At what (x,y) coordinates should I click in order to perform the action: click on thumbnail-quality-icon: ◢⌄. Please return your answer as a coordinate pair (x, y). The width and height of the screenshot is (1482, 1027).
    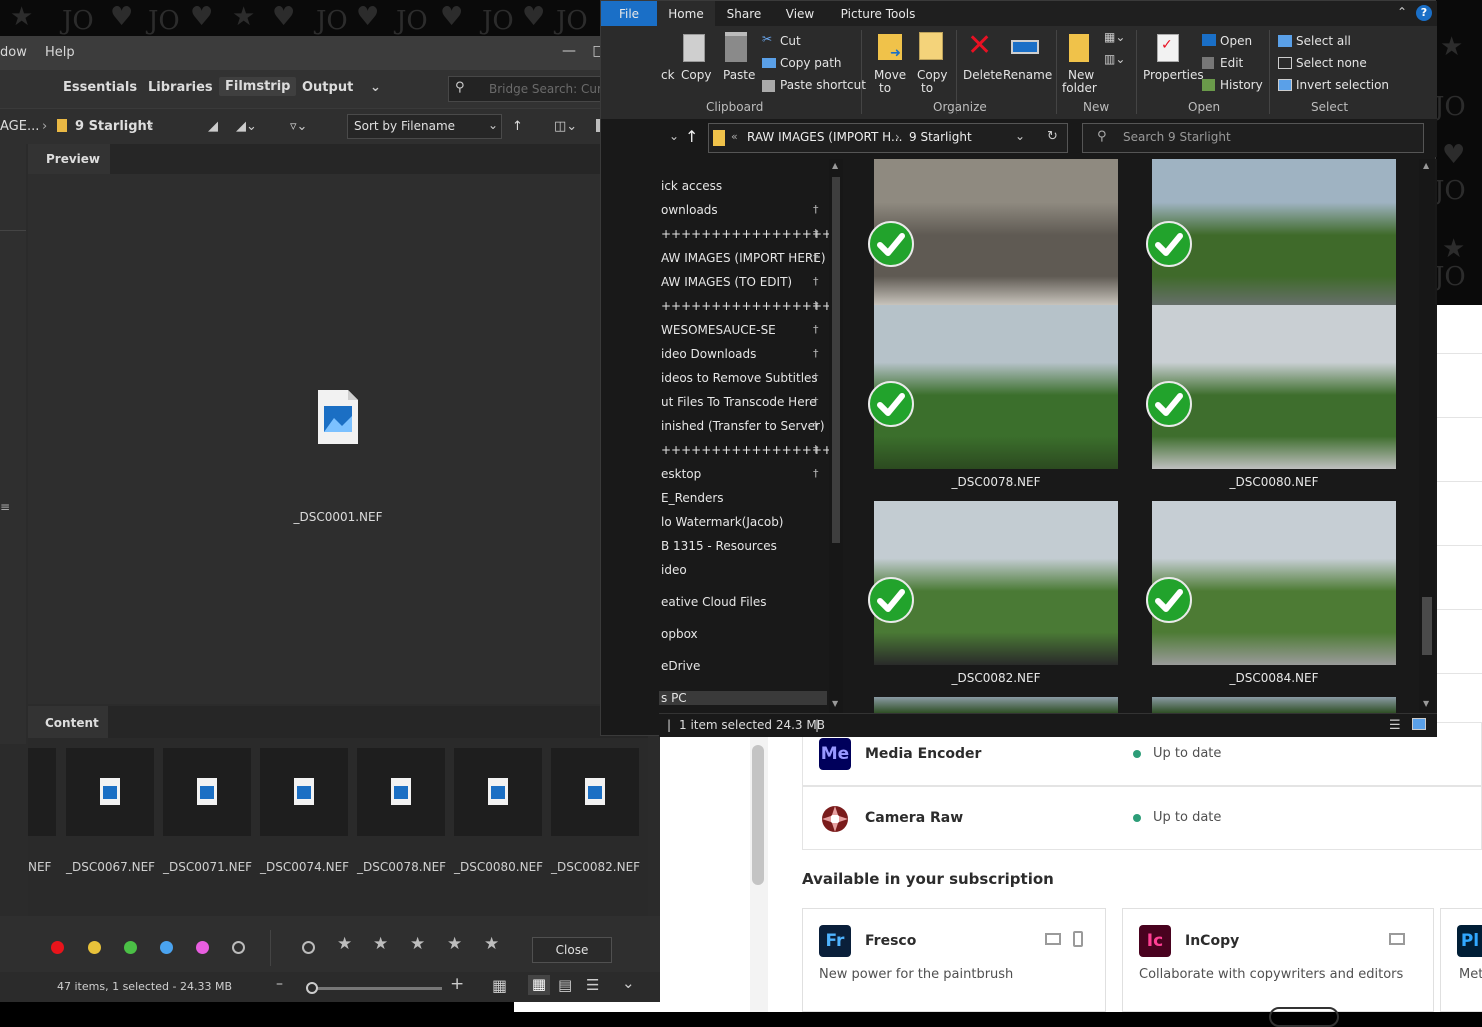
    Looking at the image, I should click on (246, 126).